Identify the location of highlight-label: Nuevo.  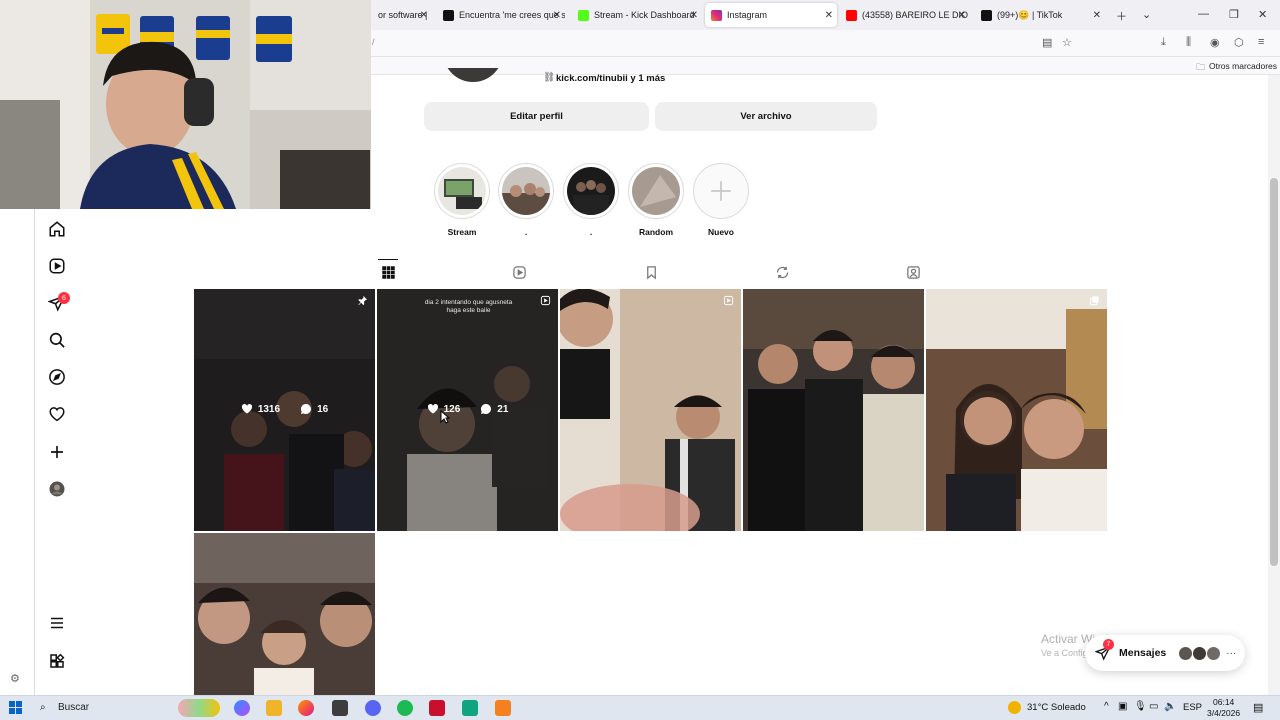
(721, 232).